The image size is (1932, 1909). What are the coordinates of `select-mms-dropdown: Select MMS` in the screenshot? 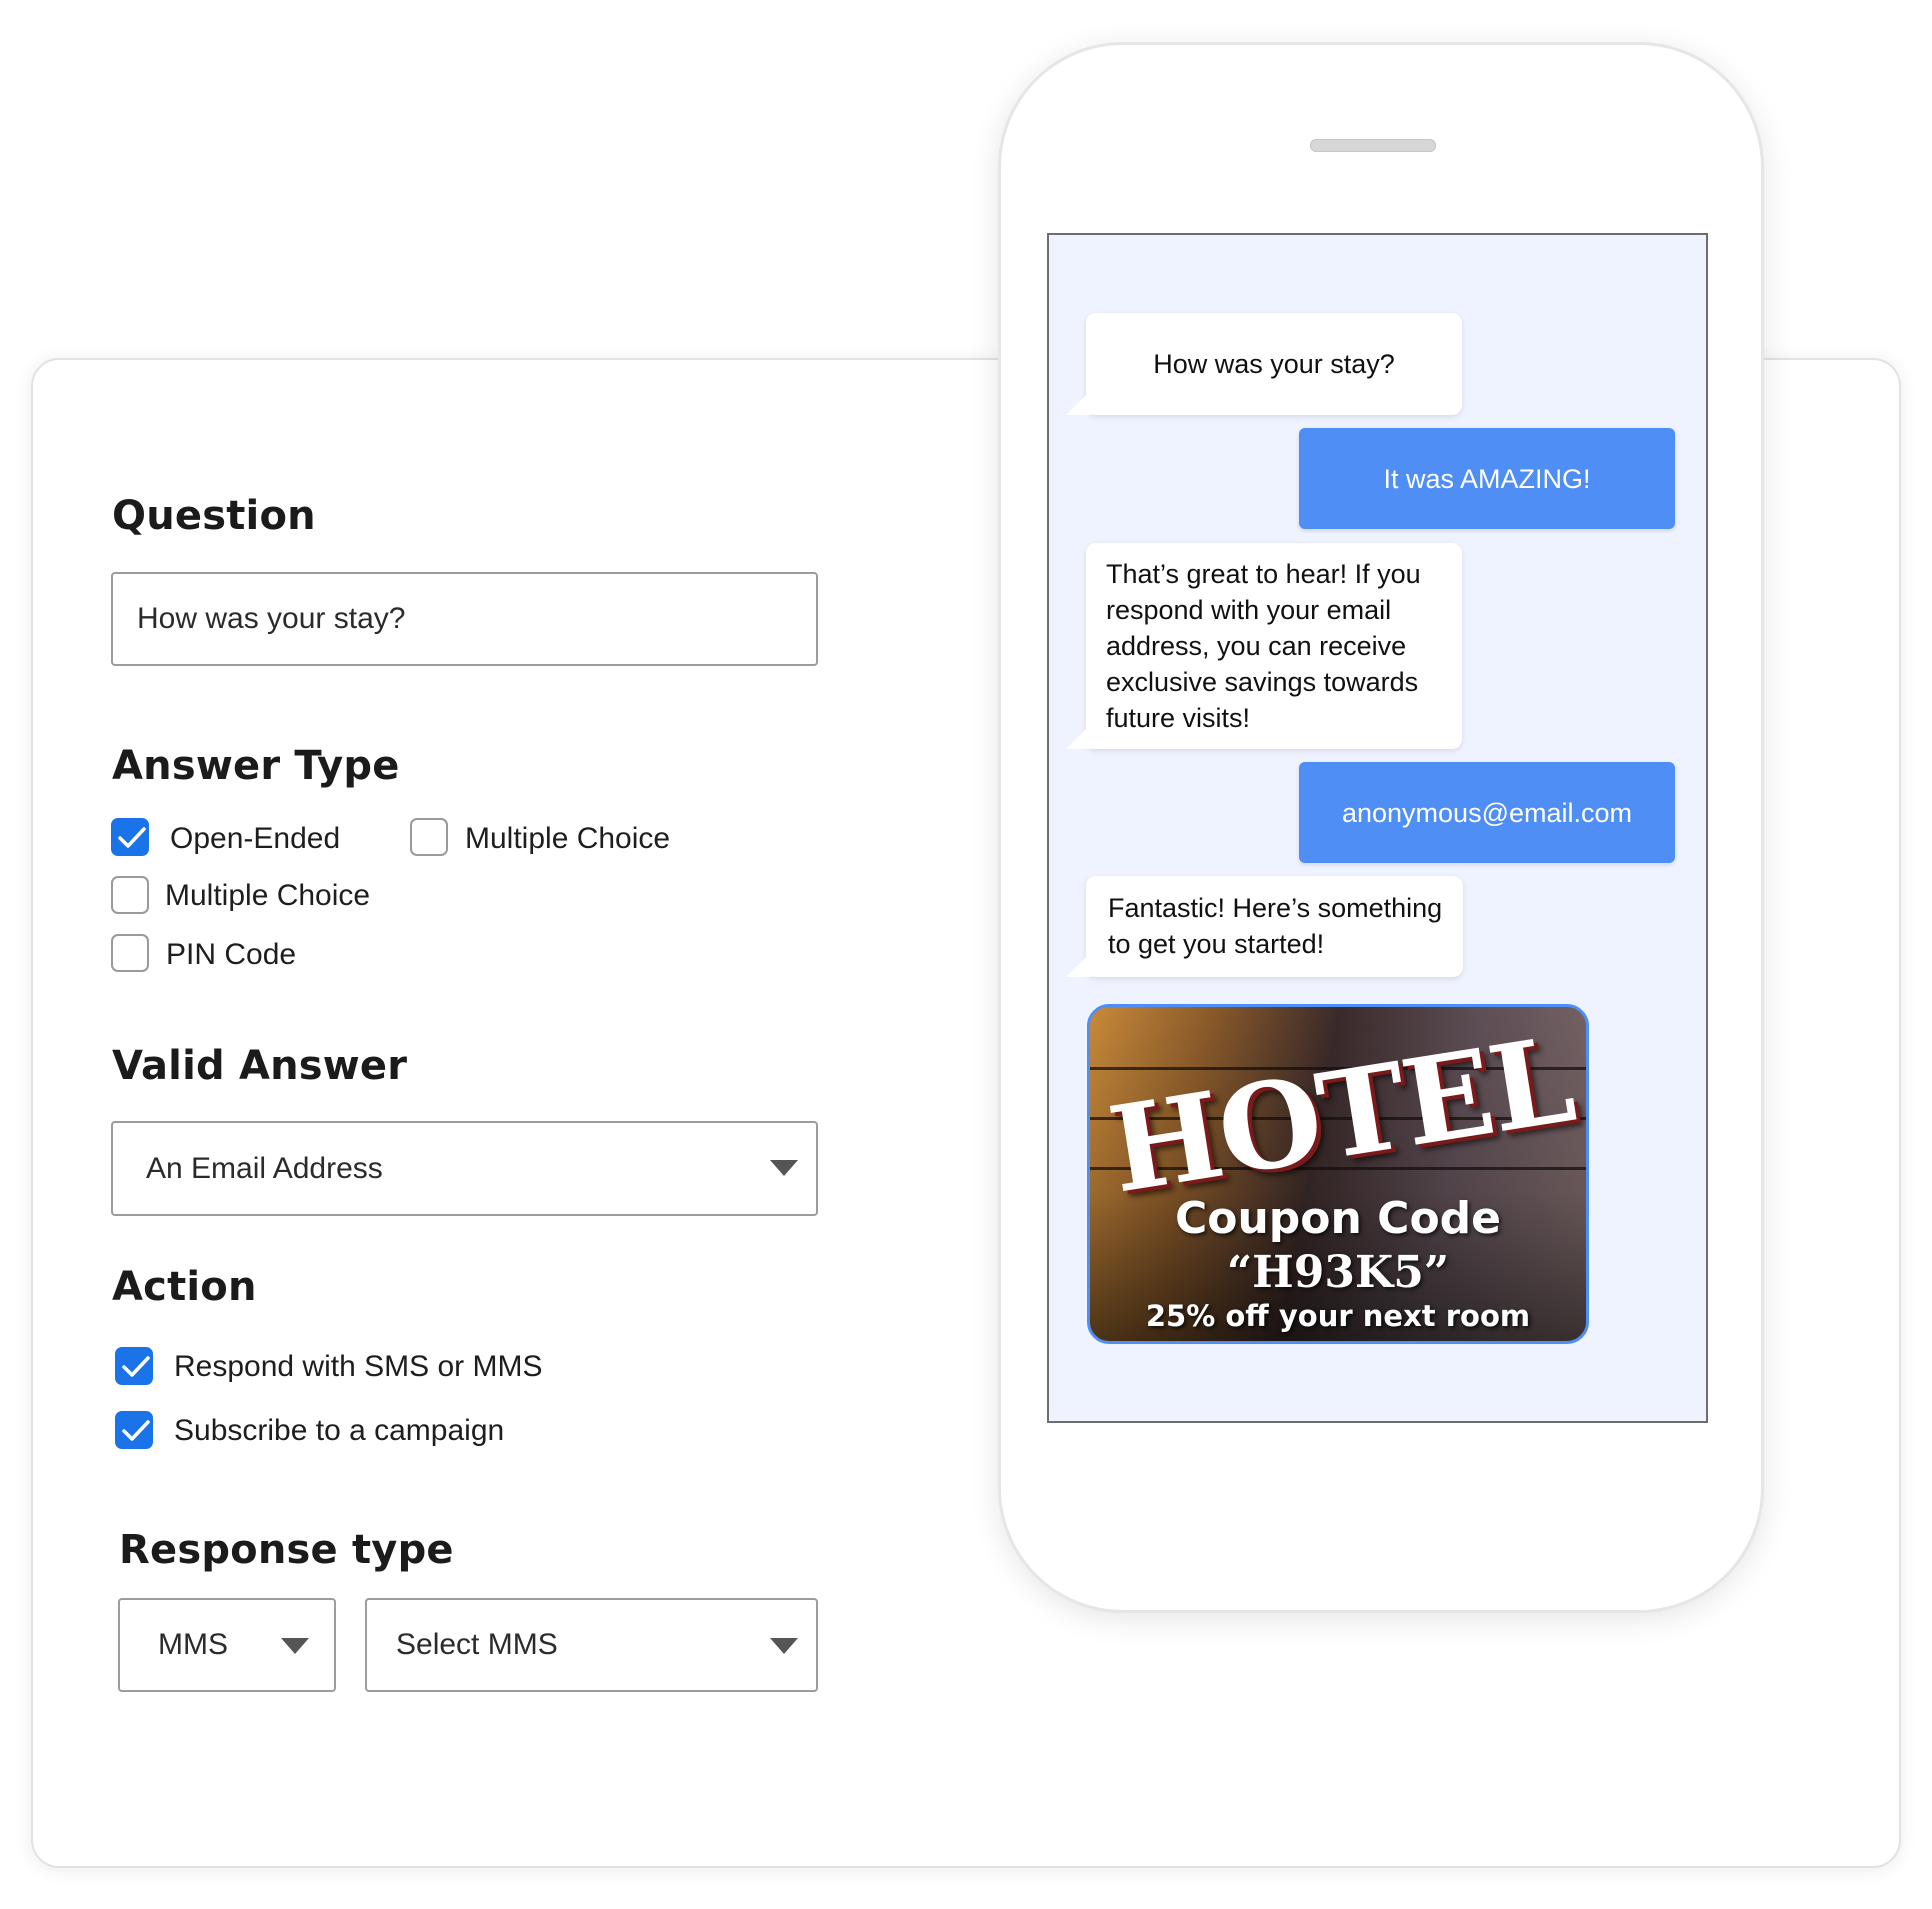 It's located at (591, 1645).